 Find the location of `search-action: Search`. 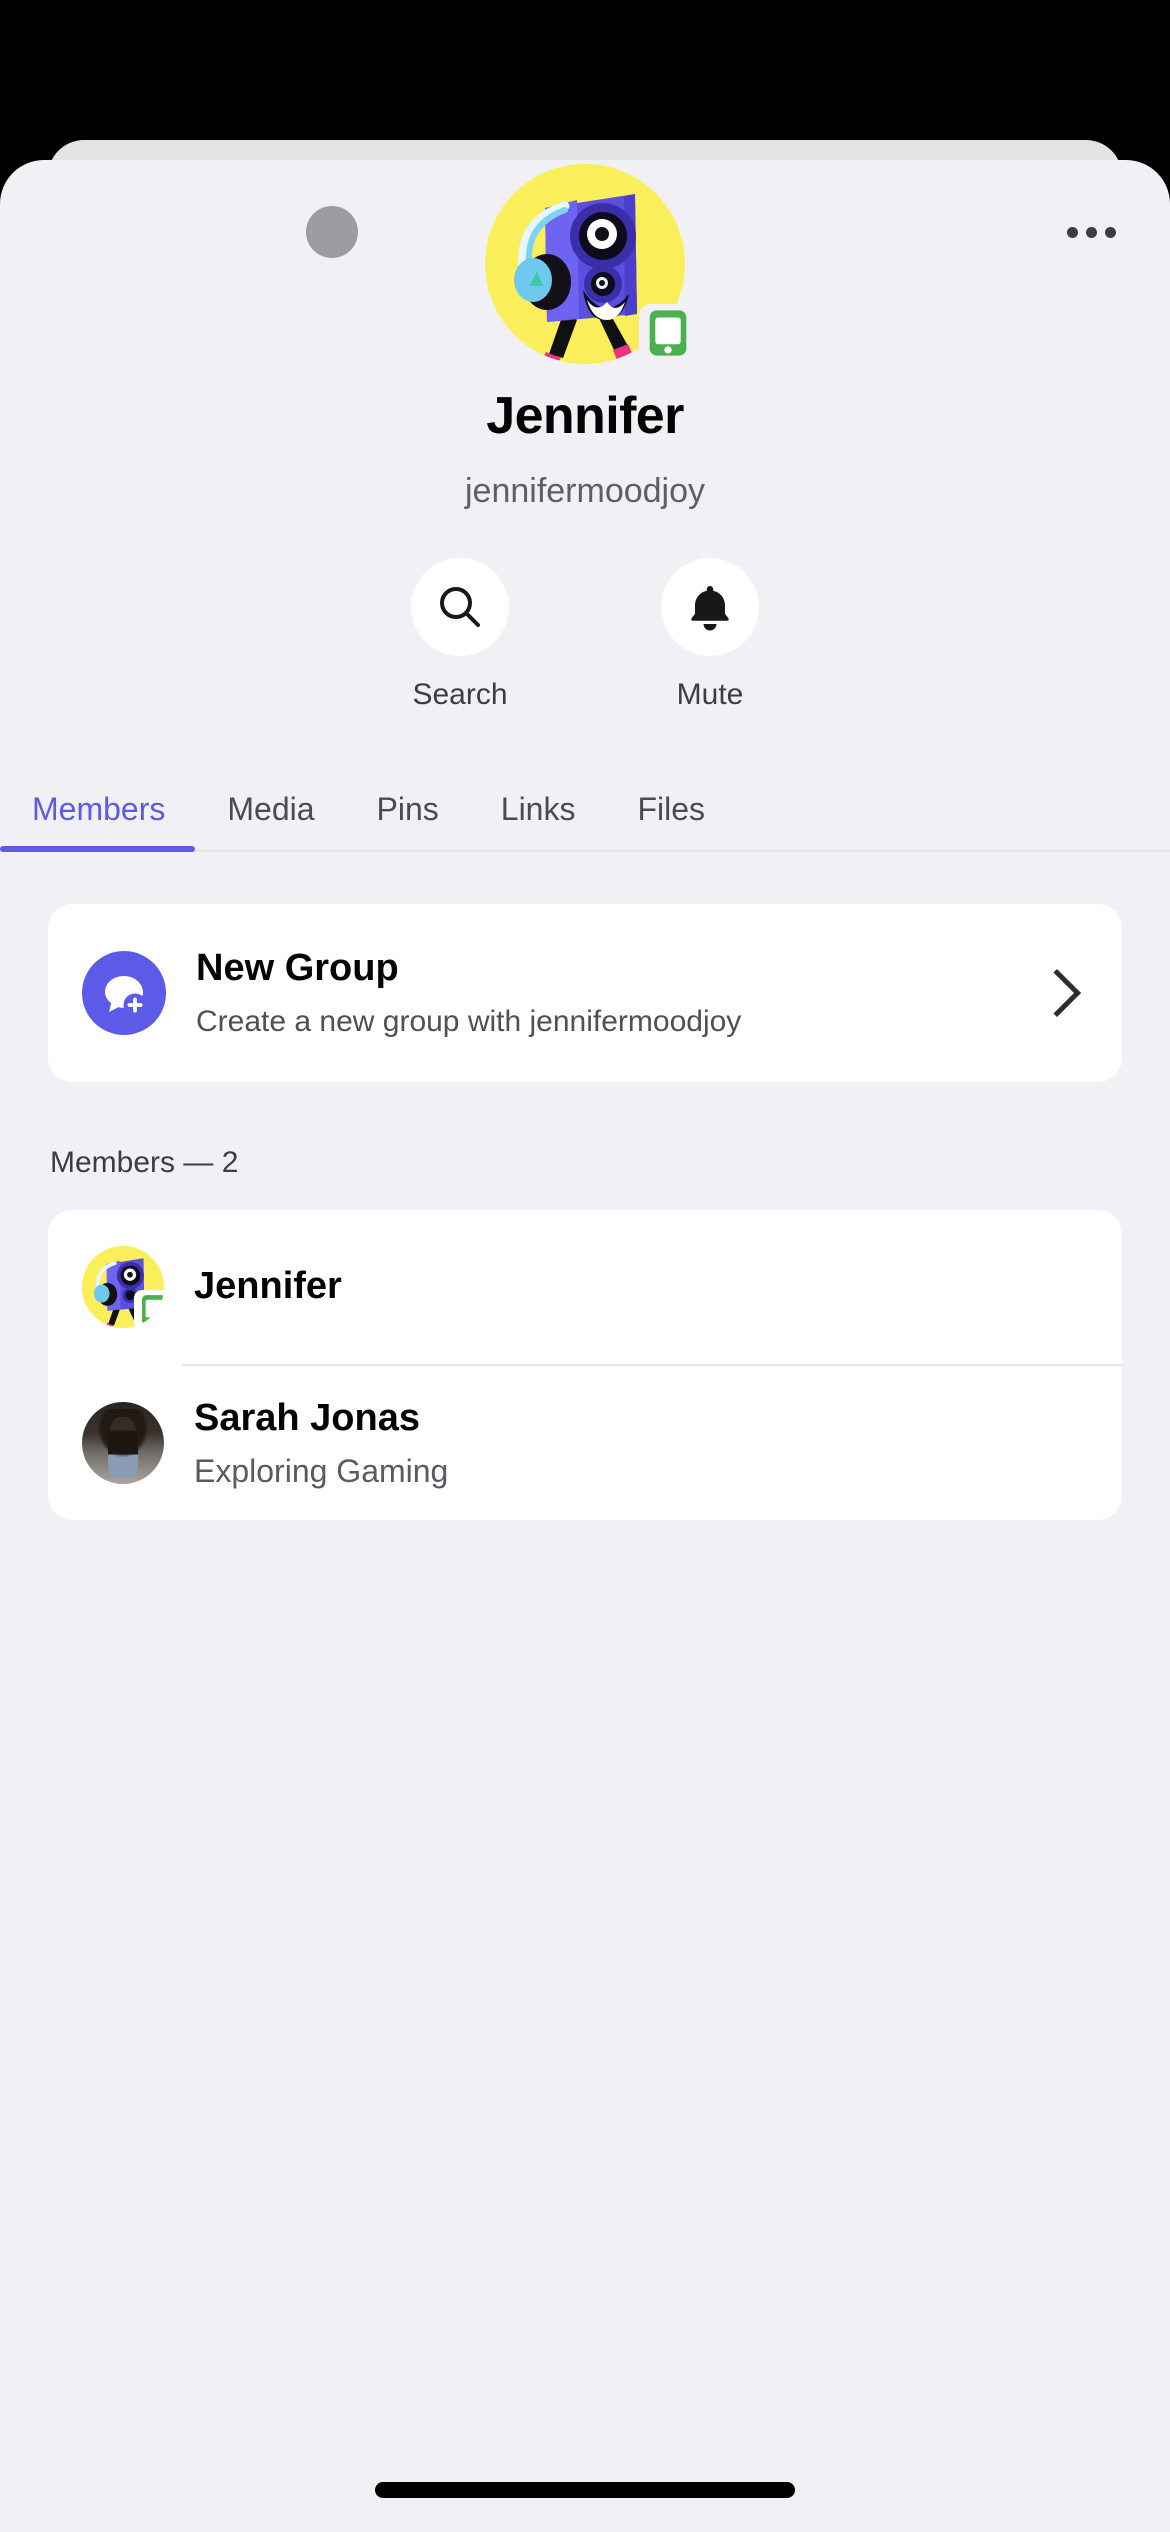

search-action: Search is located at coordinates (460, 634).